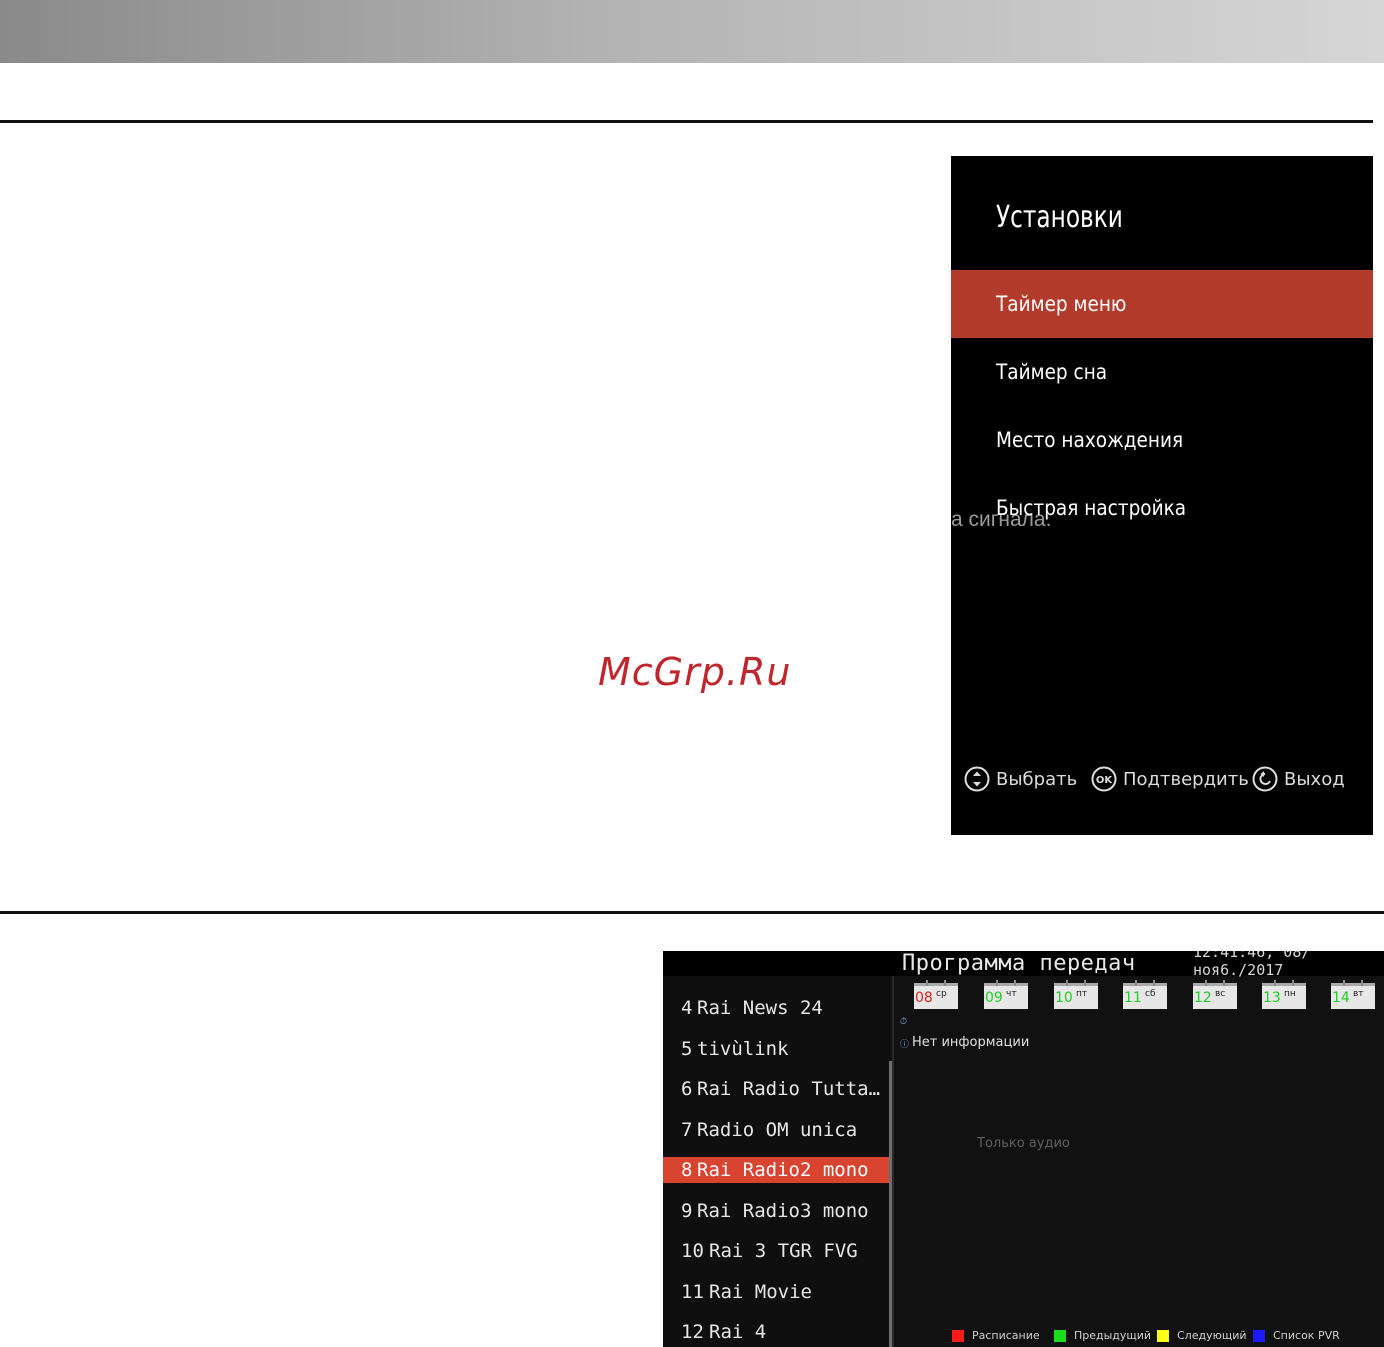 The height and width of the screenshot is (1347, 1384). Describe the element at coordinates (977, 779) in the screenshot. I see `updown-icon` at that location.